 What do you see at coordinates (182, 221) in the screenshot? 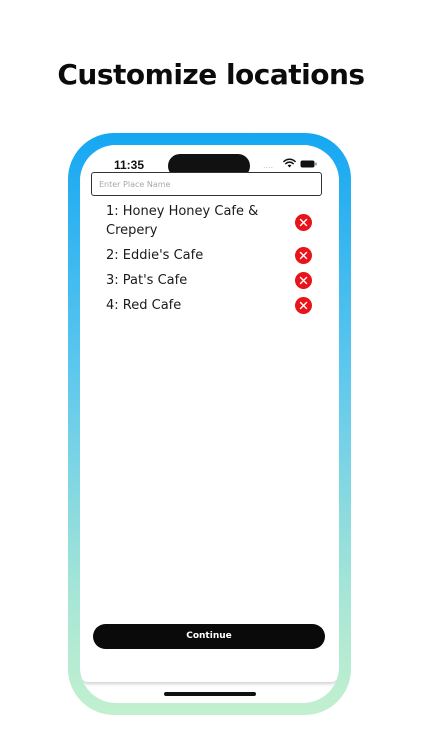
I see `location-label: 1: Honey Honey Cafe & Crepery` at bounding box center [182, 221].